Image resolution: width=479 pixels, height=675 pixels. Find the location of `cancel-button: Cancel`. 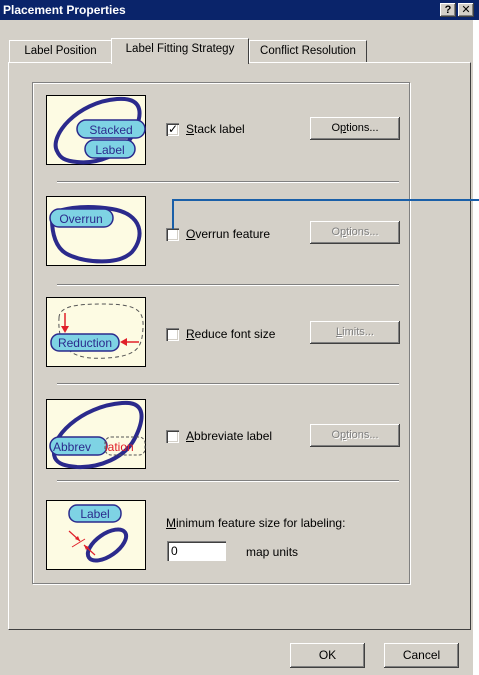

cancel-button: Cancel is located at coordinates (421, 655).